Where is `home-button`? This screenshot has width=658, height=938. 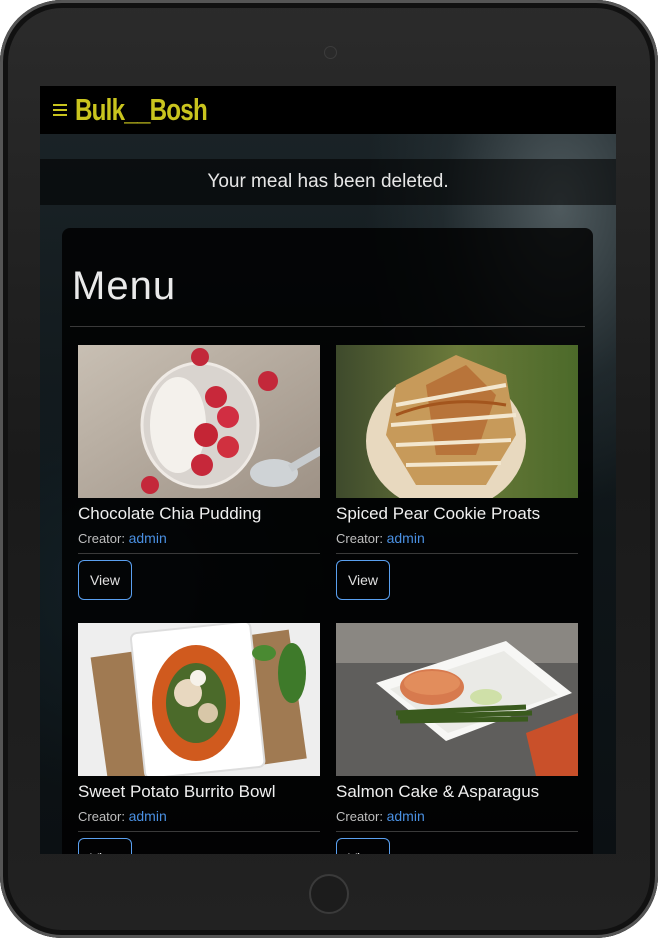
home-button is located at coordinates (329, 894).